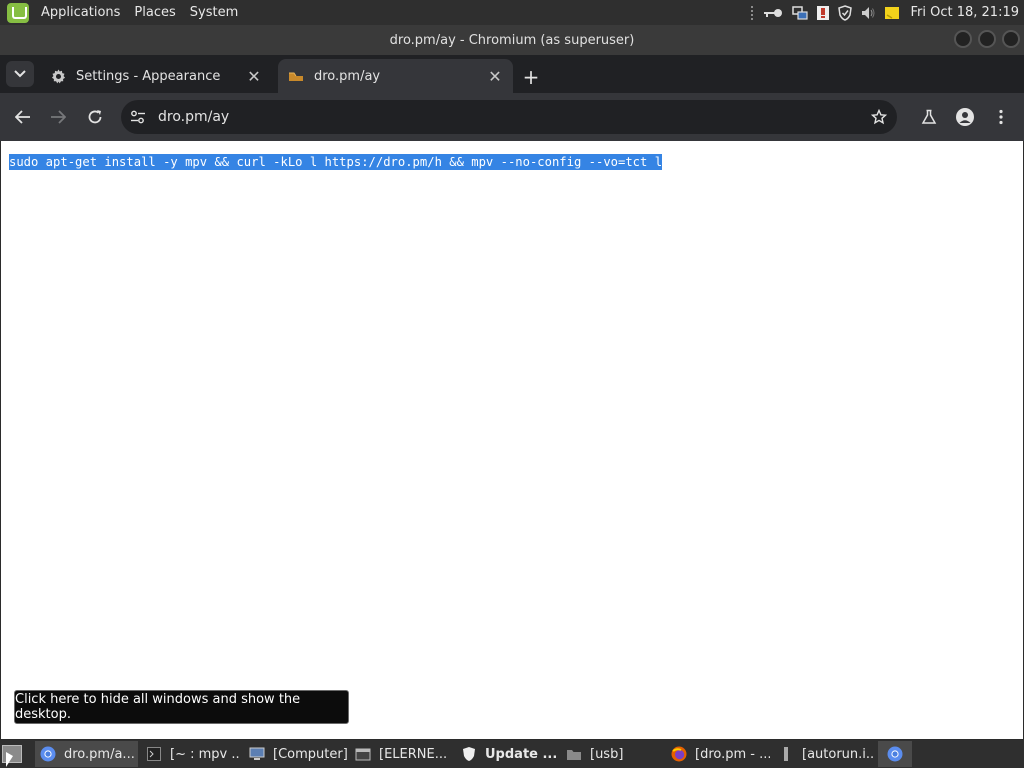 This screenshot has width=1024, height=768. I want to click on arrow-left-icon, so click(22, 117).